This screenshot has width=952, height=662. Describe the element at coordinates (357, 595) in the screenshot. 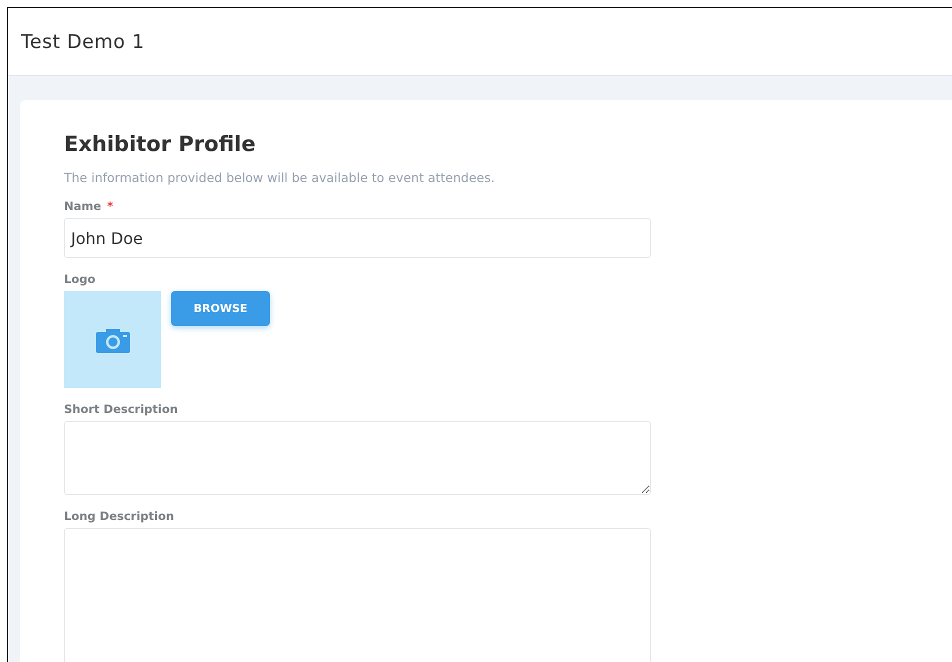

I see `long-description-field` at that location.